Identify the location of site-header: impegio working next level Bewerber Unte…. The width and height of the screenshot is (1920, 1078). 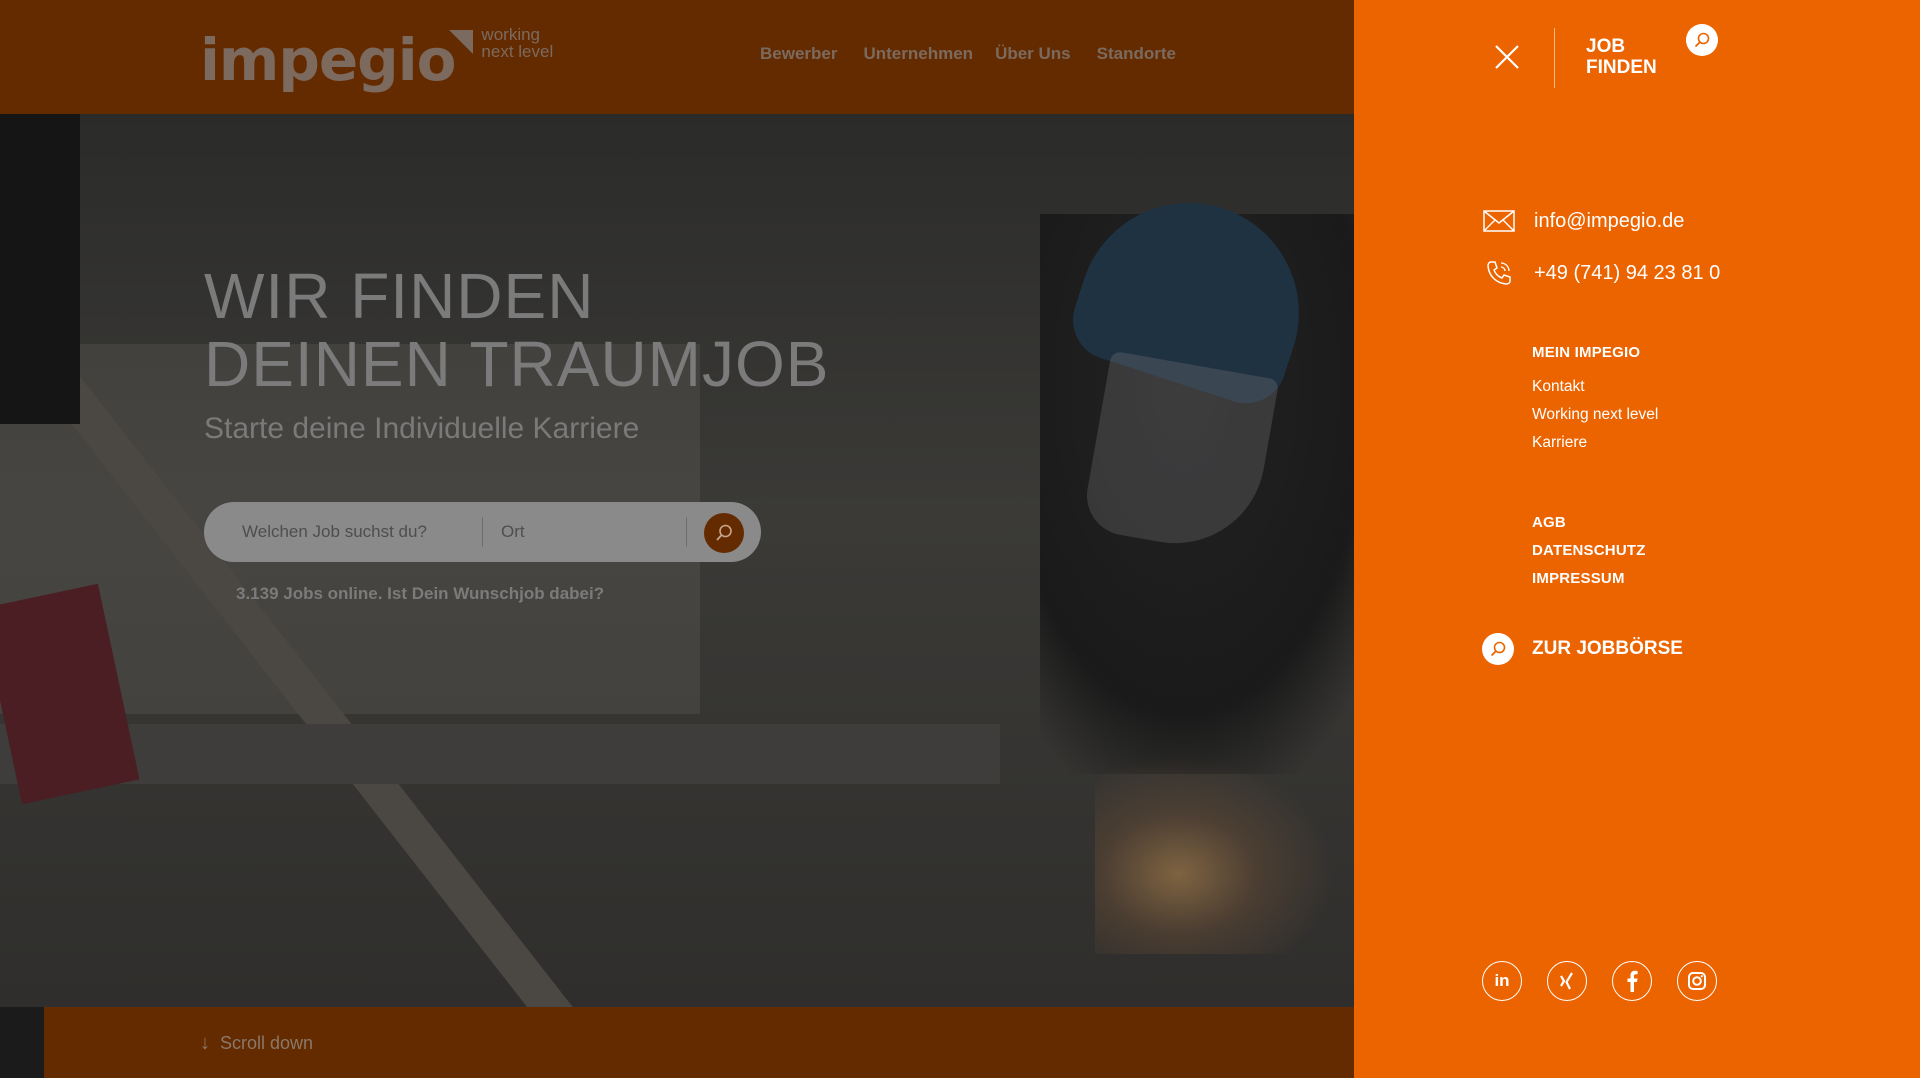
(677, 57).